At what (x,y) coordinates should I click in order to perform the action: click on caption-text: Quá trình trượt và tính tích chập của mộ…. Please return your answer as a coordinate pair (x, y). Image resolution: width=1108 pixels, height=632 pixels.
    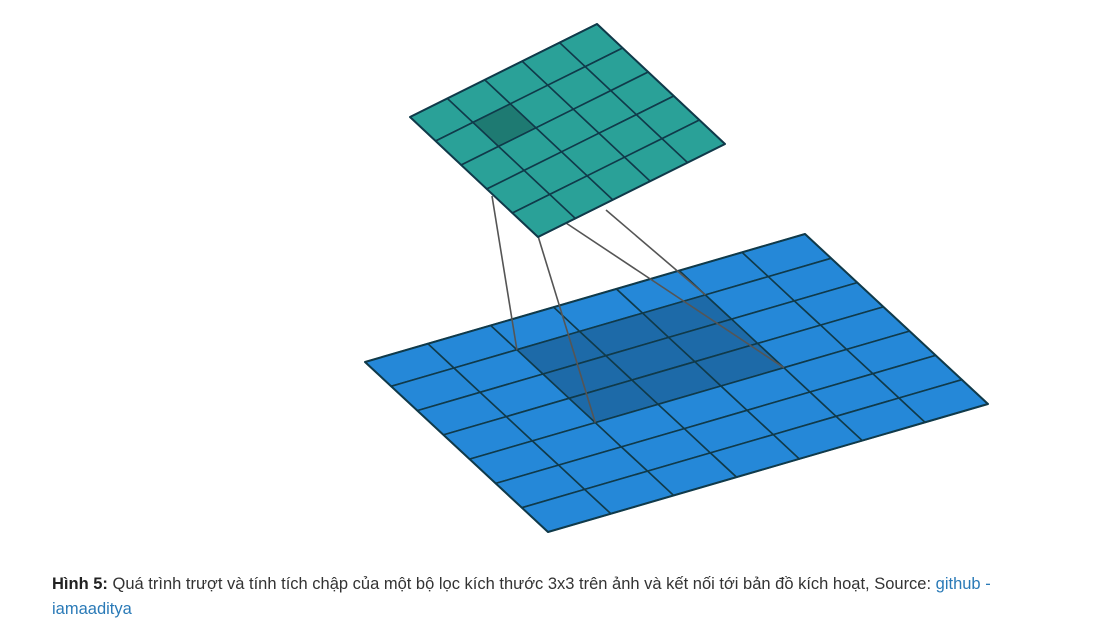
    Looking at the image, I should click on (521, 584).